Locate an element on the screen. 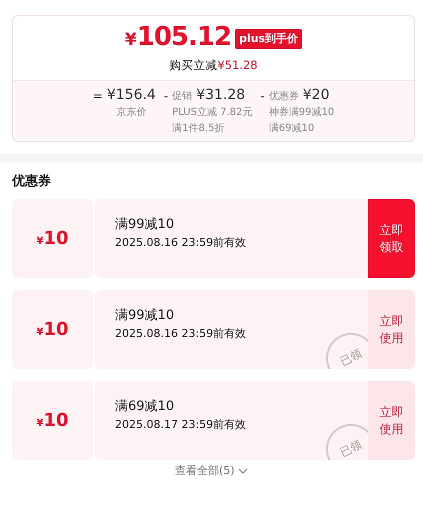 Image resolution: width=423 pixels, height=513 pixels. saving-text: 购买立减¥51.28 is located at coordinates (213, 65).